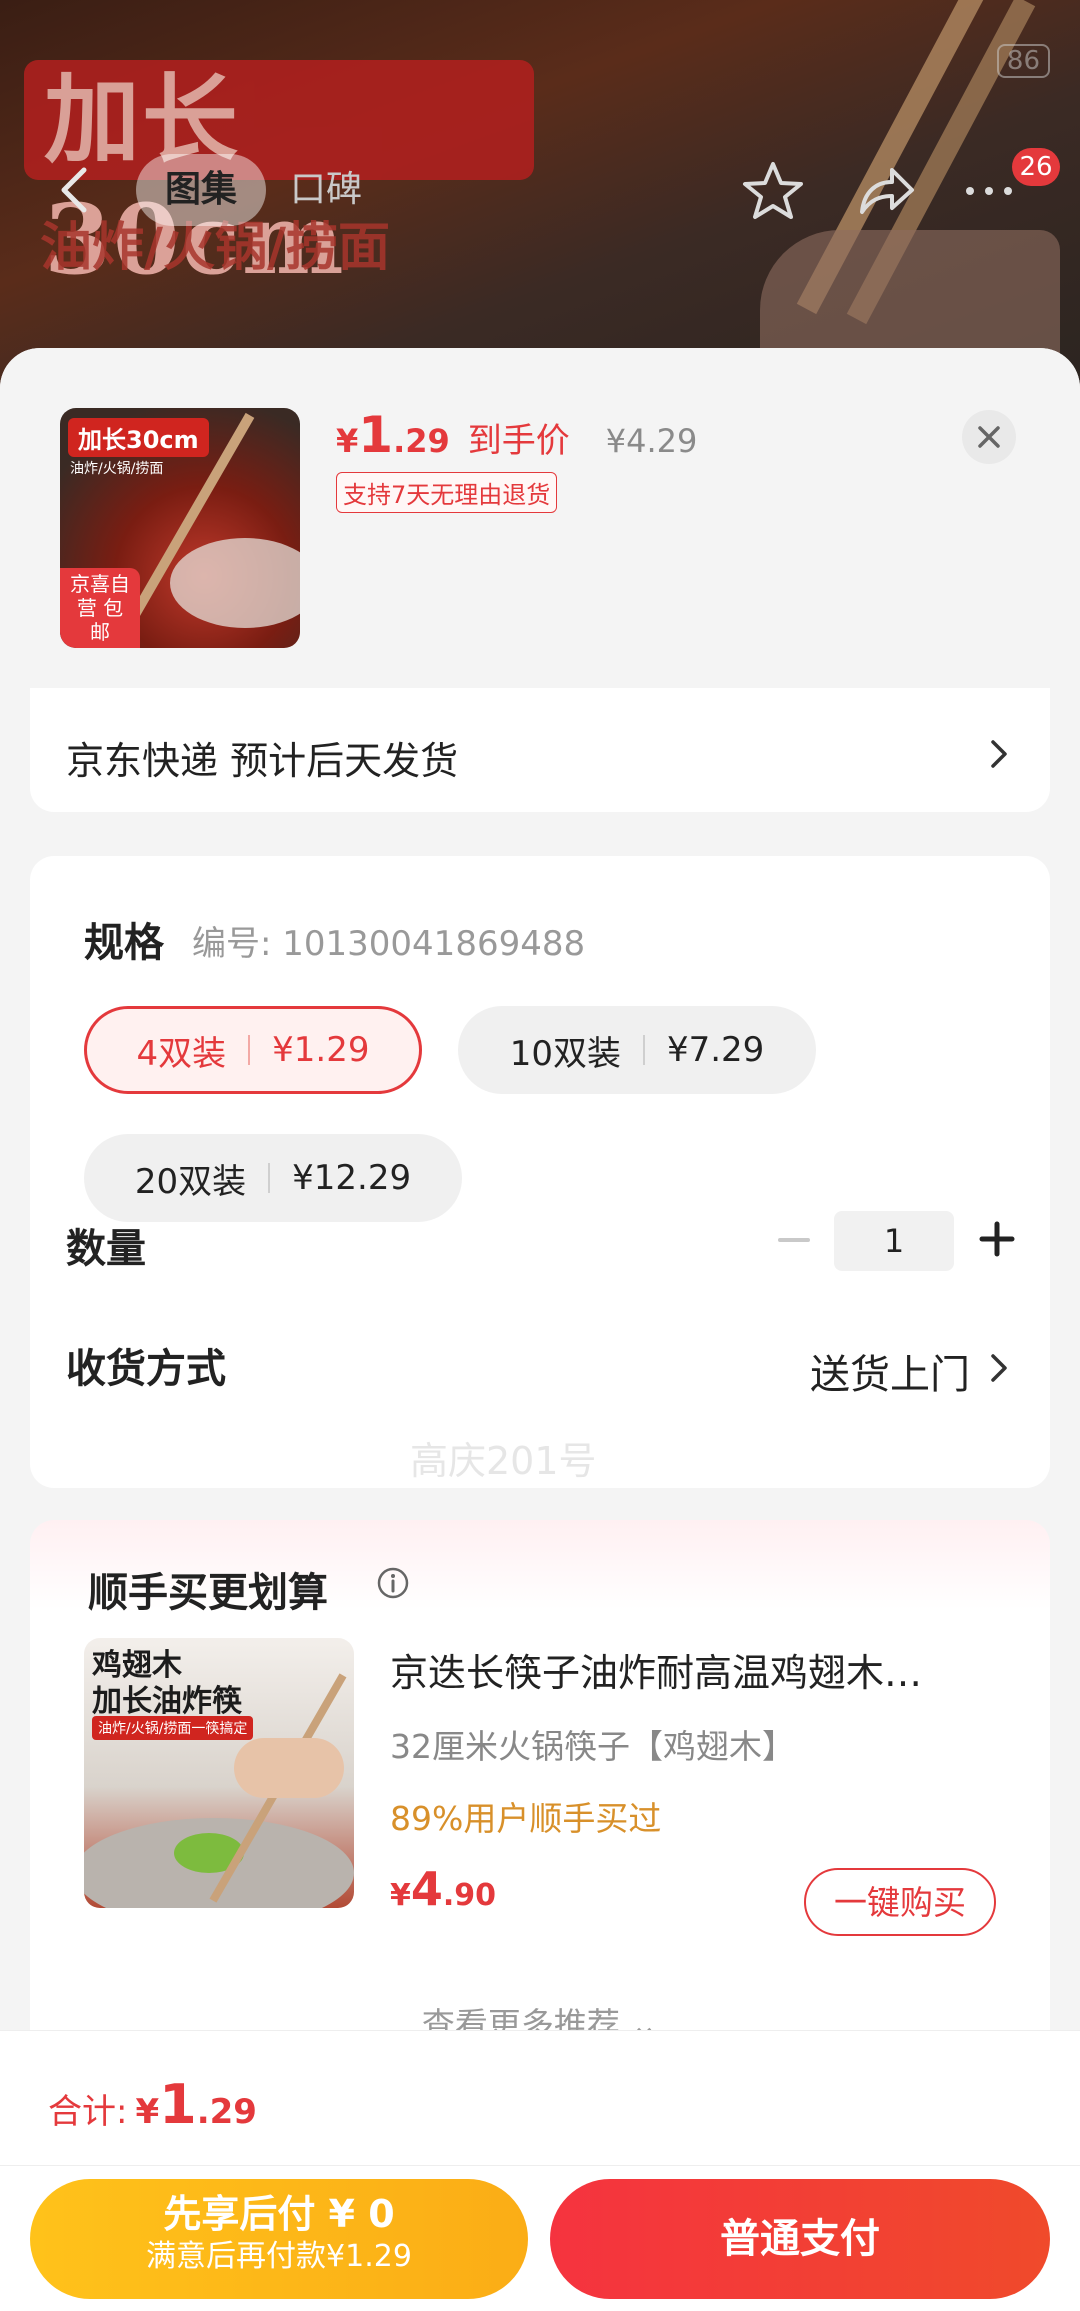 This screenshot has width=1080, height=2311. What do you see at coordinates (890, 1371) in the screenshot?
I see `delivery-method-value: 送货上门` at bounding box center [890, 1371].